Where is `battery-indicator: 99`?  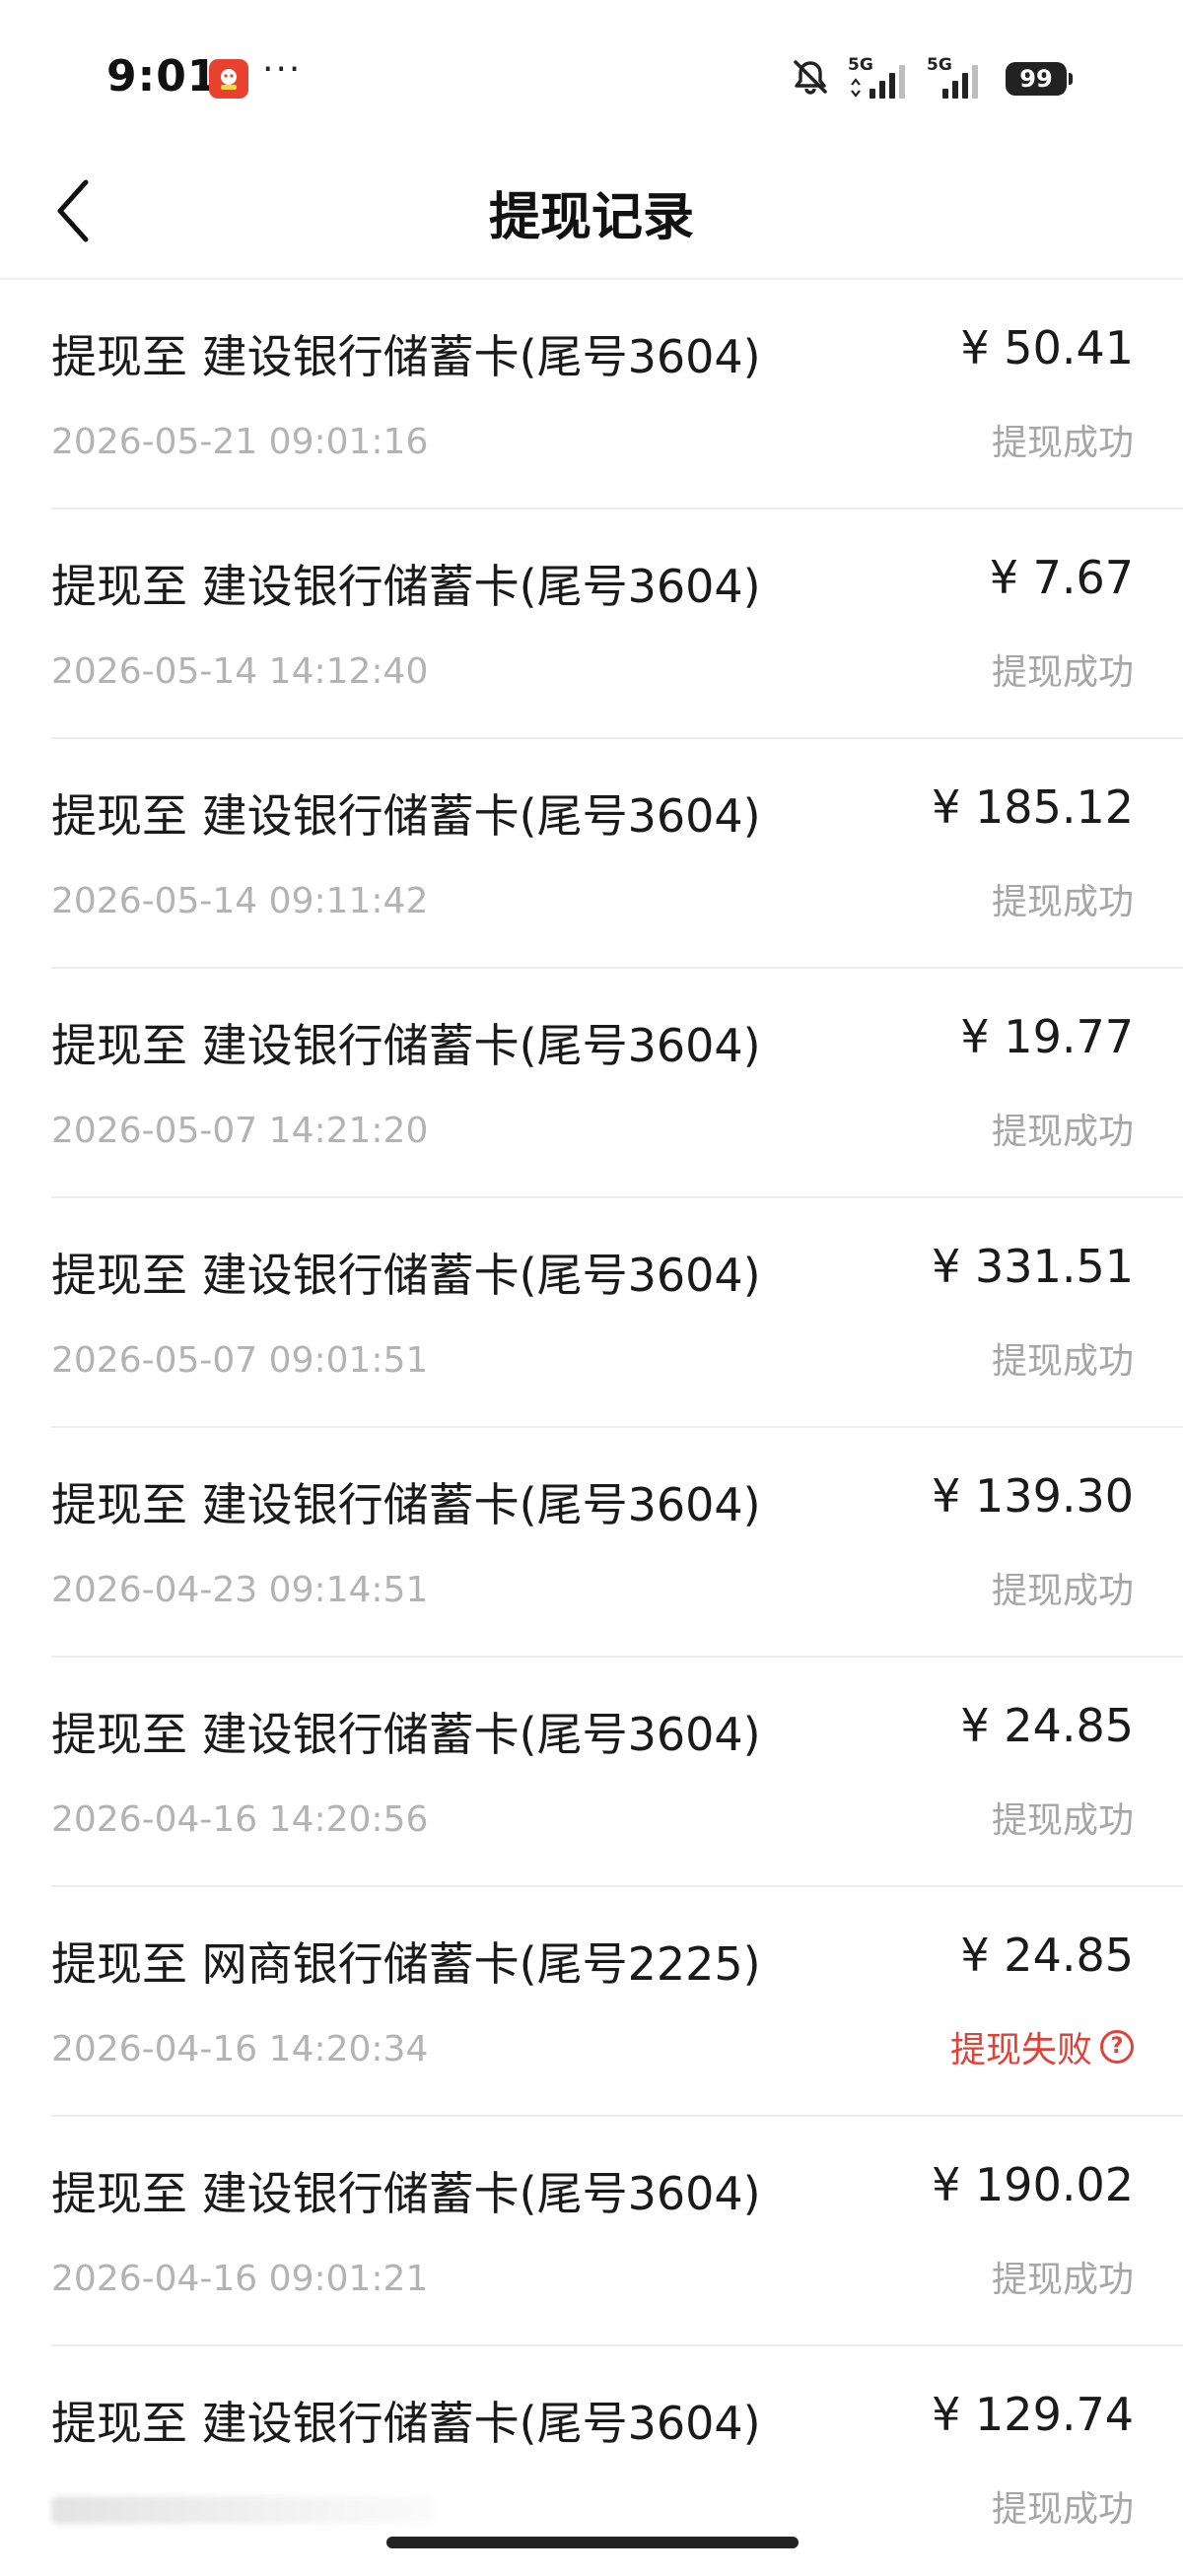 battery-indicator: 99 is located at coordinates (1039, 79).